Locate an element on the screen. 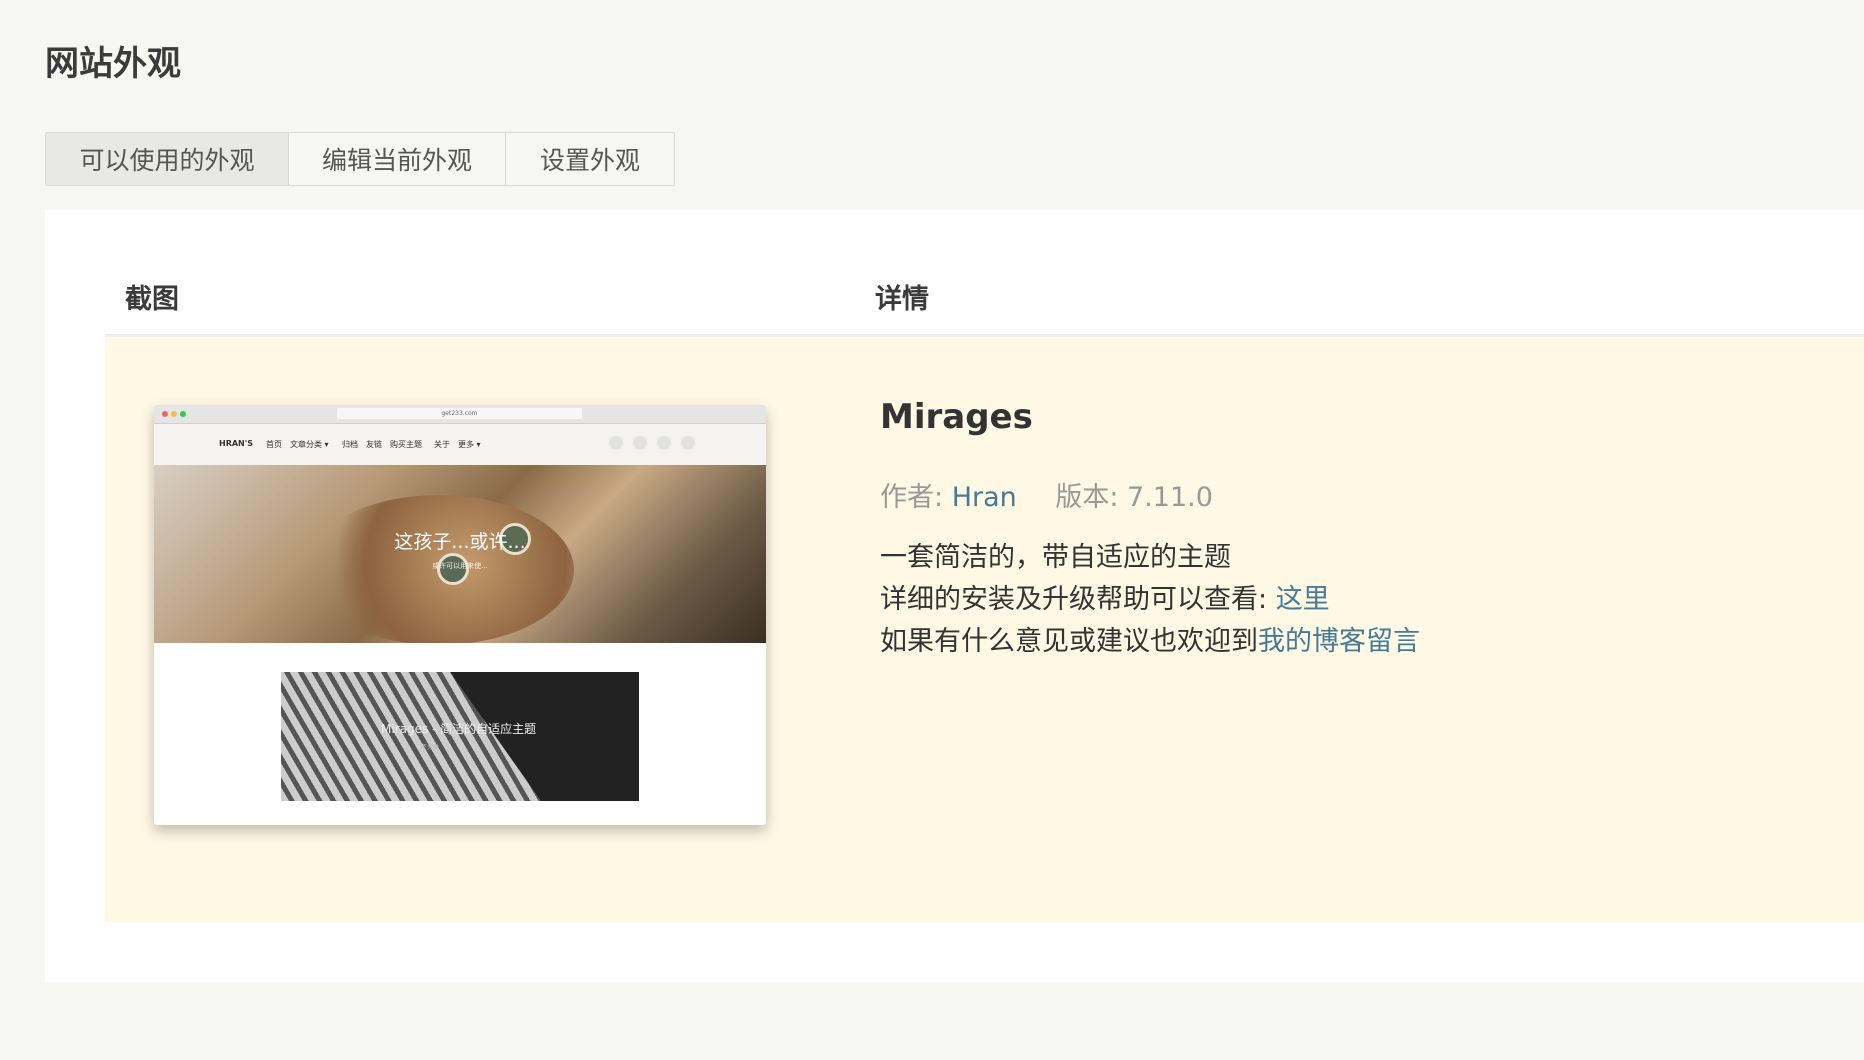  site-name: HRAN'S is located at coordinates (236, 443).